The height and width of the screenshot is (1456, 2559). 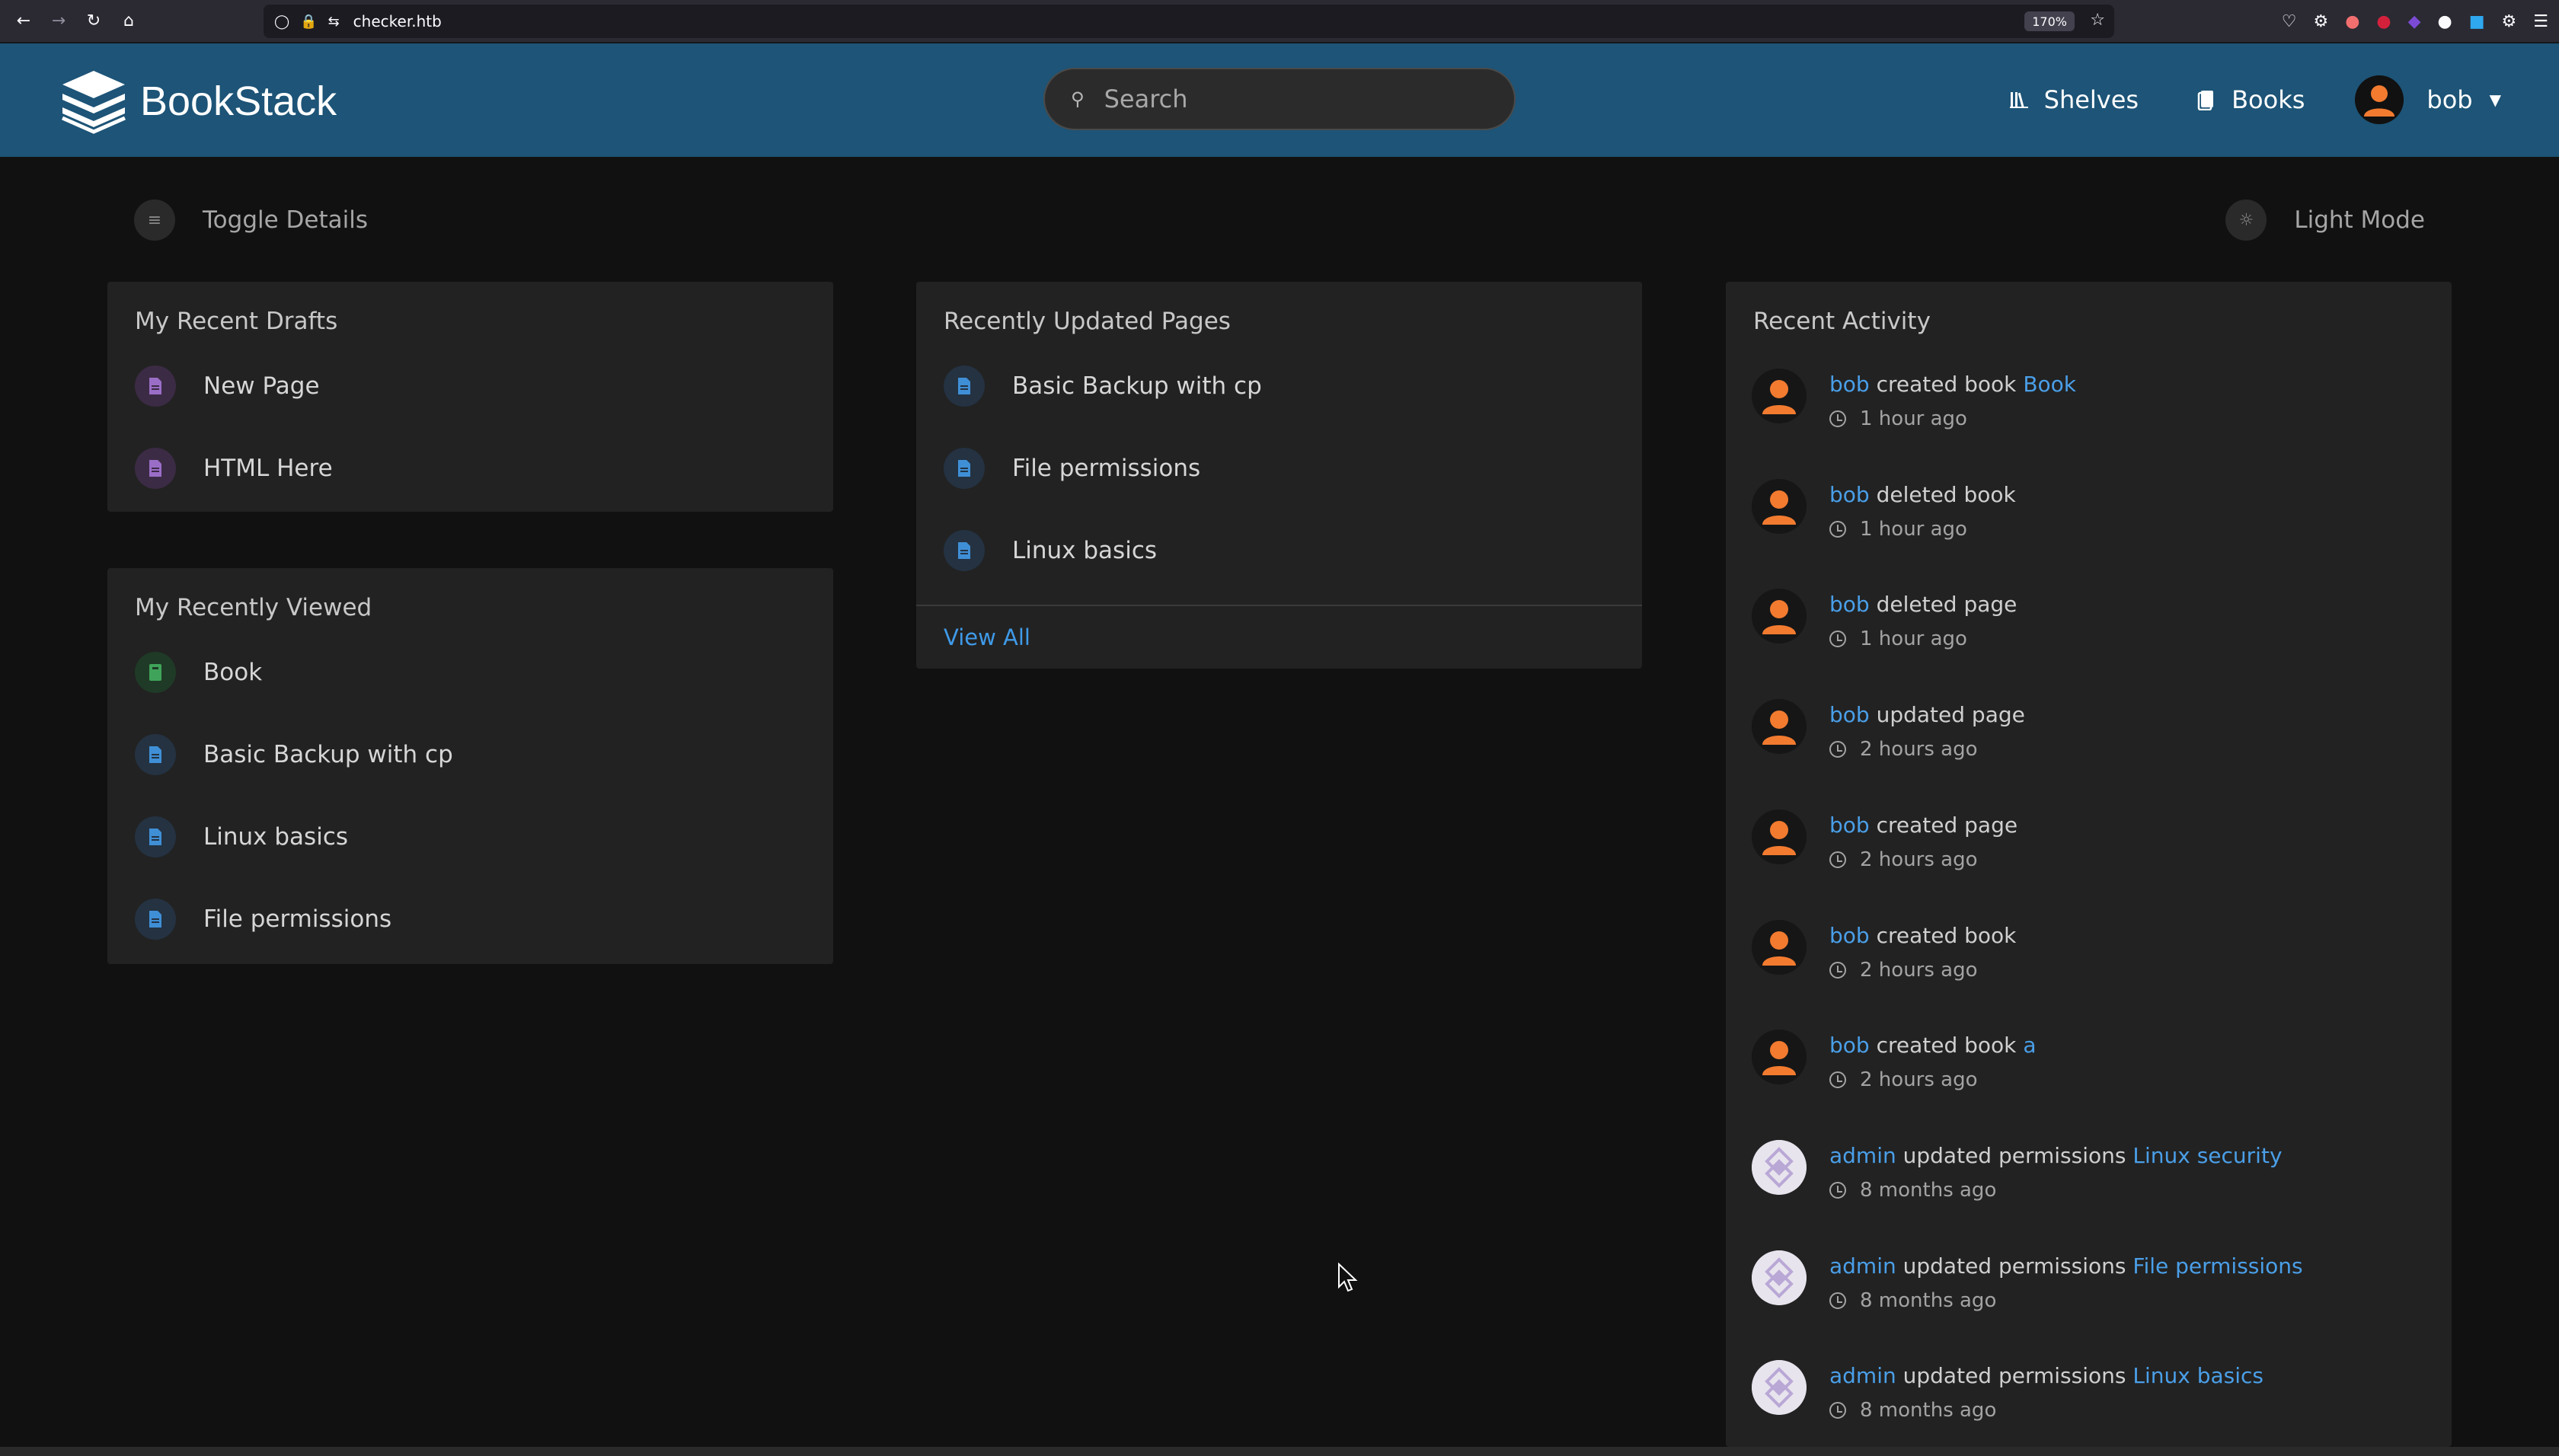 I want to click on search-icon: ⚲, so click(x=1078, y=99).